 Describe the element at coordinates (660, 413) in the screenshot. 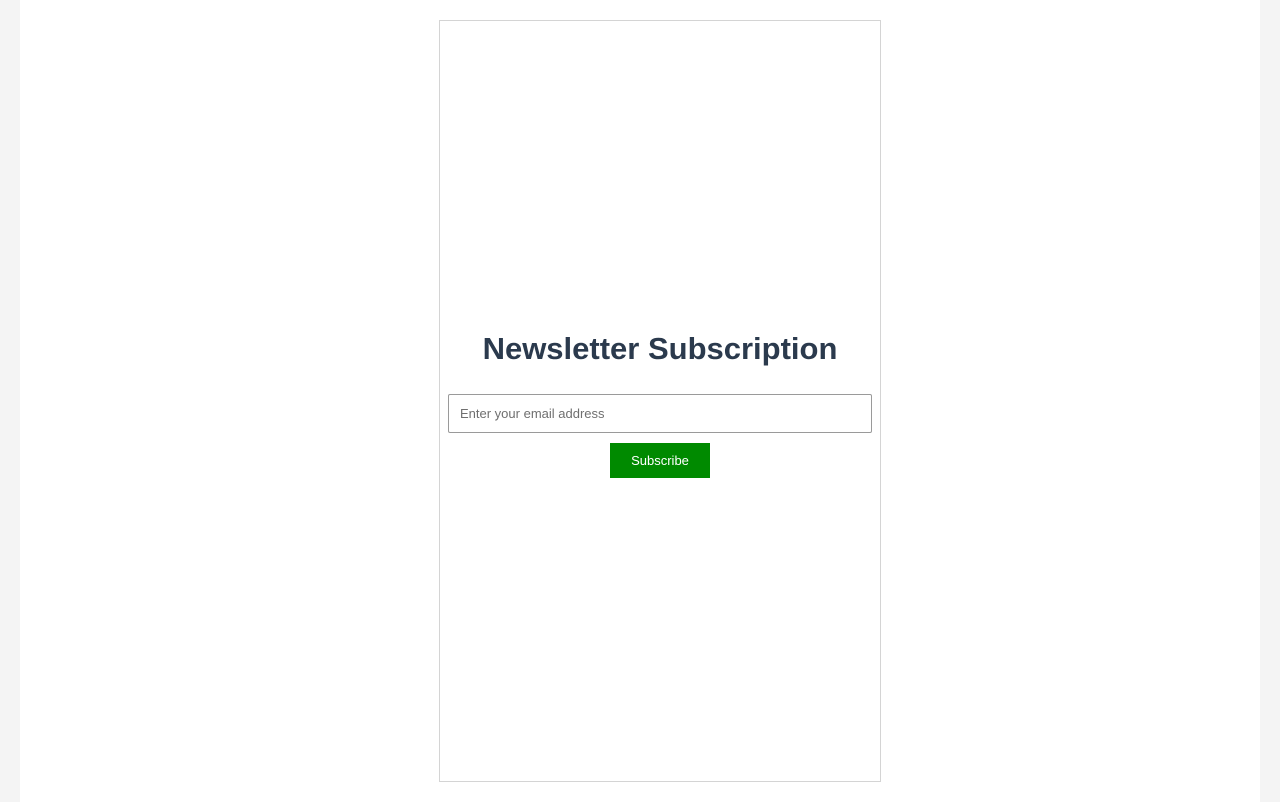

I see `email-input` at that location.